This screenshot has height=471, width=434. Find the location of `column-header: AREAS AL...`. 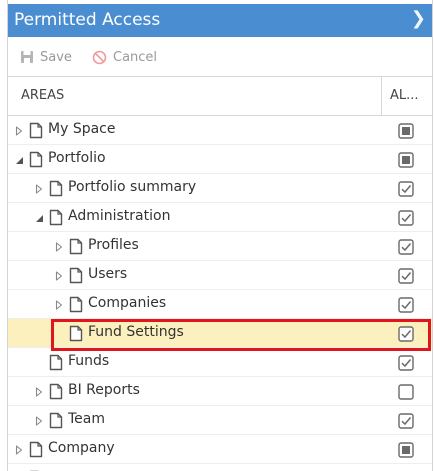

column-header: AREAS AL... is located at coordinates (220, 96).